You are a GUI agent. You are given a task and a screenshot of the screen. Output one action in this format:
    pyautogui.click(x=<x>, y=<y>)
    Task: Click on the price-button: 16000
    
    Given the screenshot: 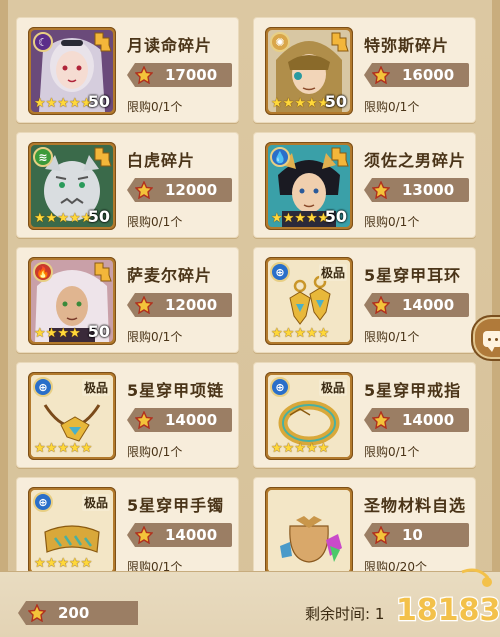 What is the action you would take?
    pyautogui.click(x=416, y=75)
    